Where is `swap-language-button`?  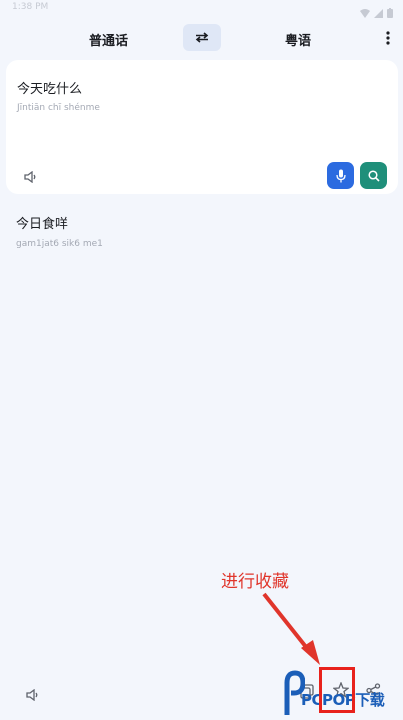 swap-language-button is located at coordinates (202, 37).